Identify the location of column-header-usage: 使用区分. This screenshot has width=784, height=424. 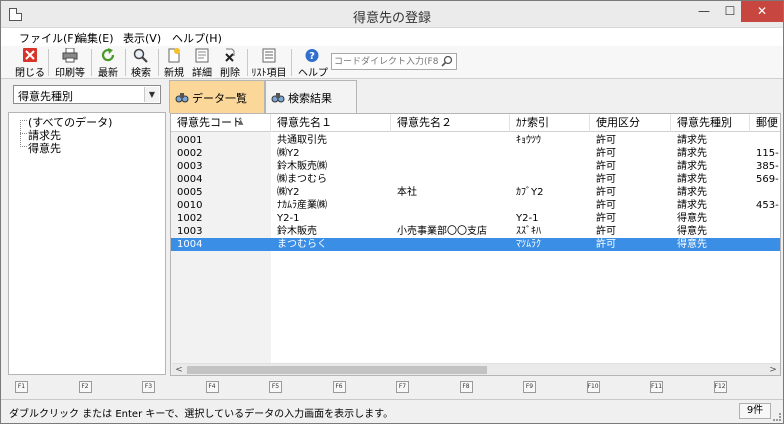
(630, 123).